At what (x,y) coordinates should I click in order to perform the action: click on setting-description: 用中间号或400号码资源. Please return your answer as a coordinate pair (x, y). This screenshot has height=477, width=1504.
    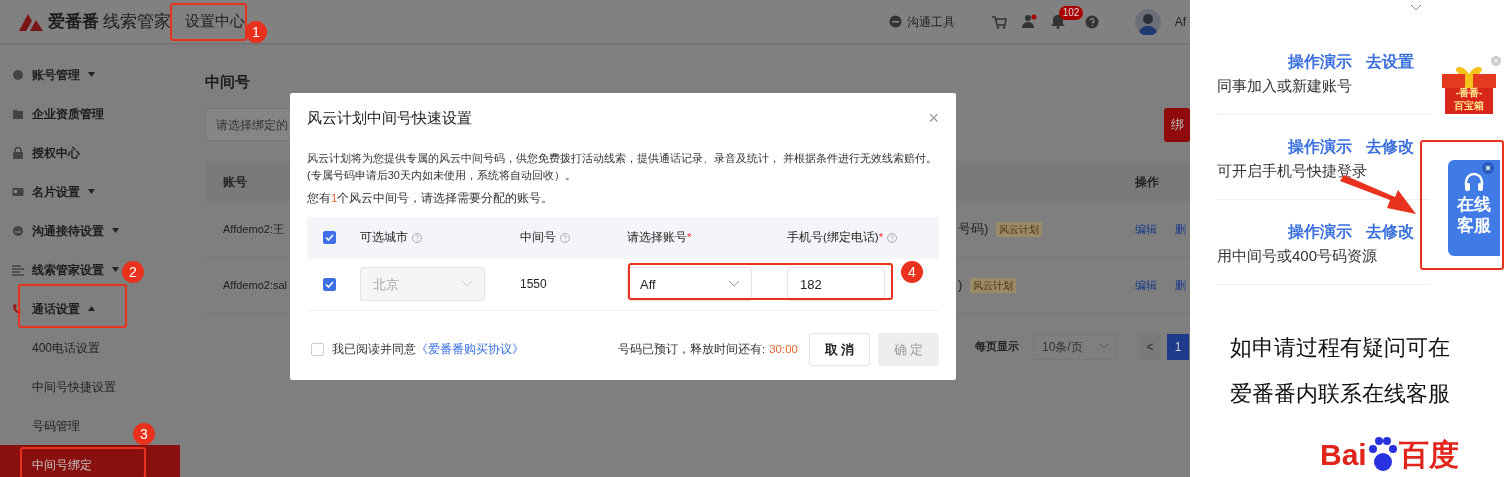
    Looking at the image, I should click on (1297, 256).